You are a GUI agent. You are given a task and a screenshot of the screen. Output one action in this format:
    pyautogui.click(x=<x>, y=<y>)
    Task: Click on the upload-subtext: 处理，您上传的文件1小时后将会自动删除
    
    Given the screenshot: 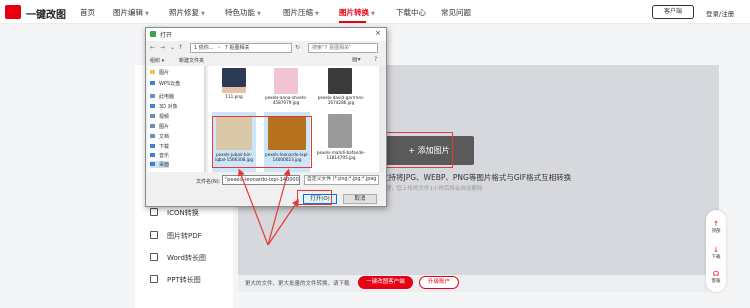 What is the action you would take?
    pyautogui.click(x=431, y=189)
    